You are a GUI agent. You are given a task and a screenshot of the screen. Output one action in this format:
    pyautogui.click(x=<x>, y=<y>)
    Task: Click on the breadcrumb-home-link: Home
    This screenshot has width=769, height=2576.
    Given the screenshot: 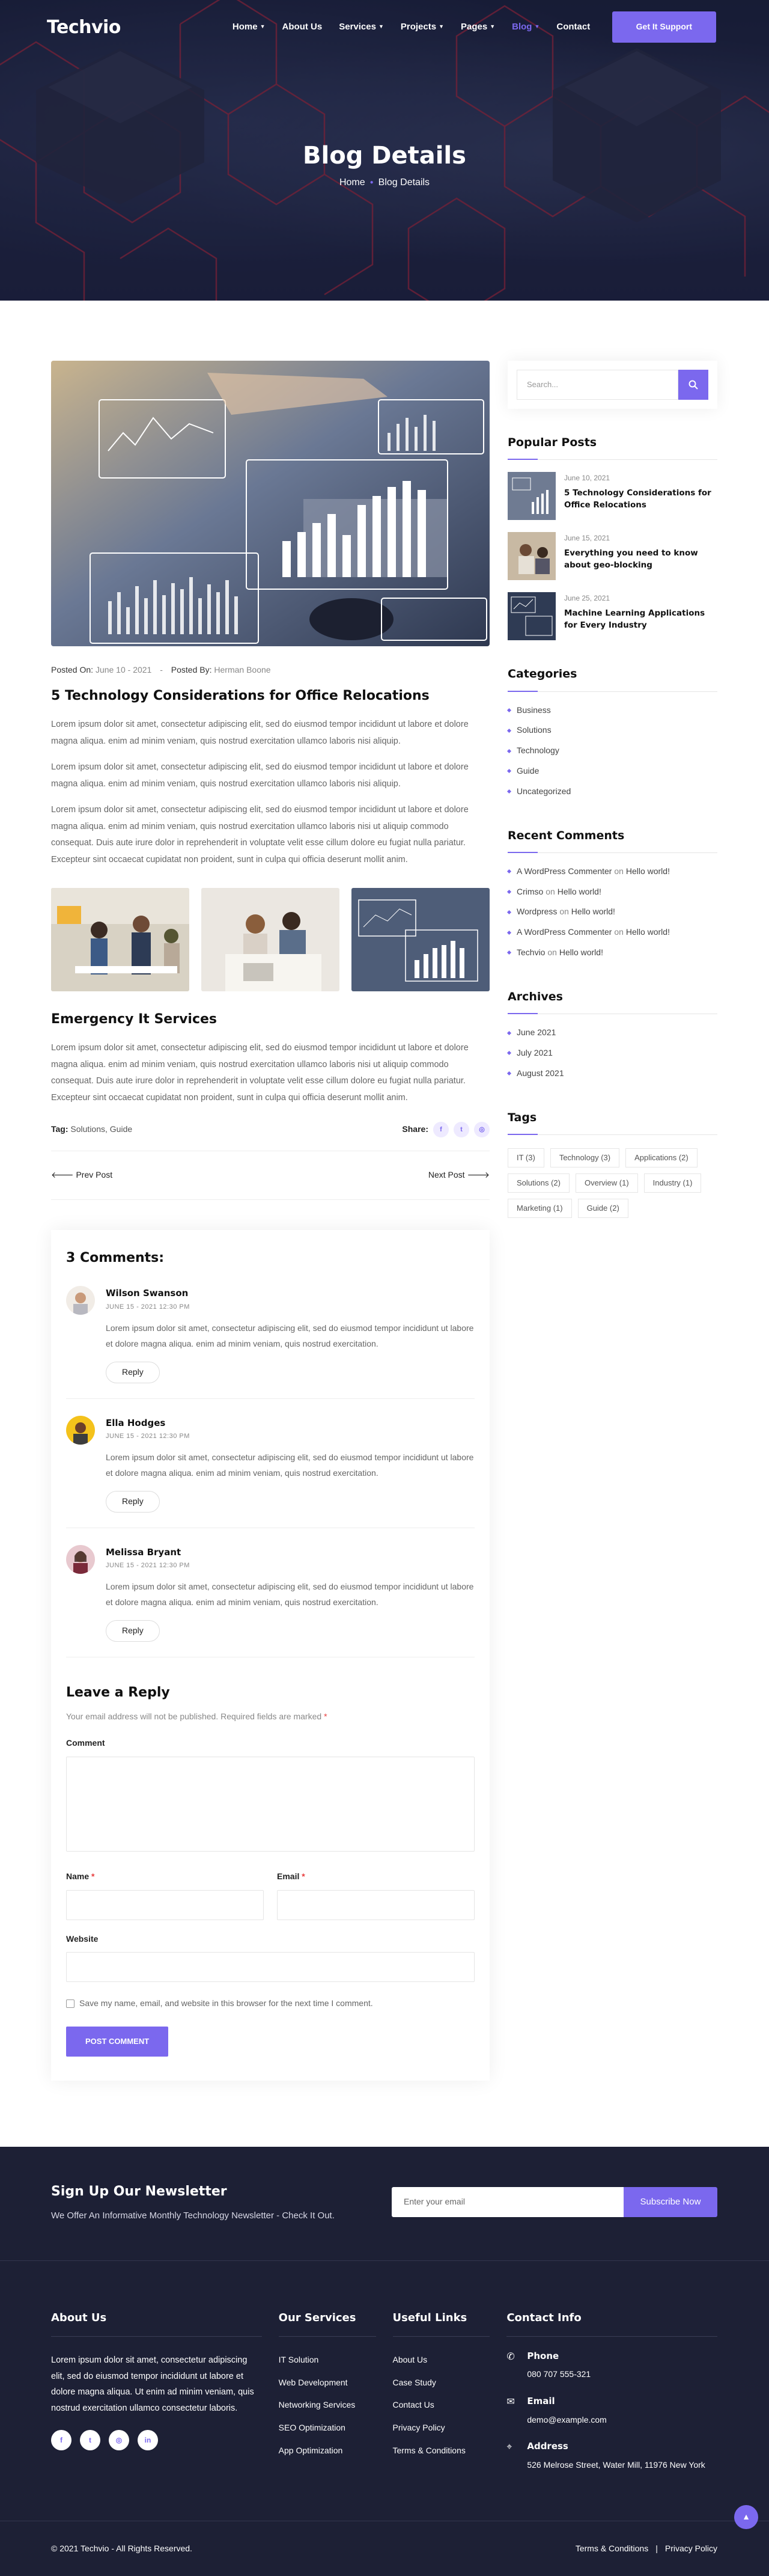 What is the action you would take?
    pyautogui.click(x=352, y=182)
    